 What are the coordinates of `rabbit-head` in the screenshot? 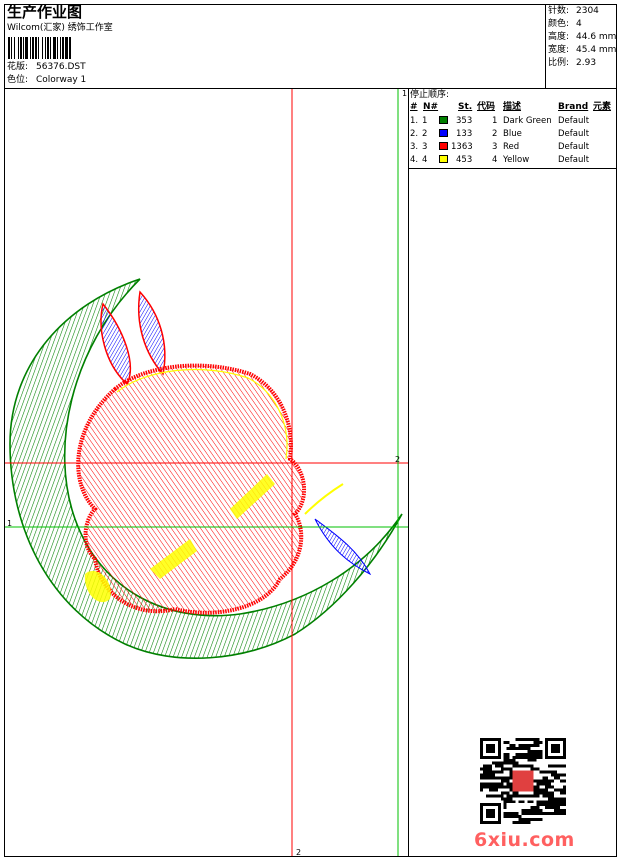 It's located at (191, 489).